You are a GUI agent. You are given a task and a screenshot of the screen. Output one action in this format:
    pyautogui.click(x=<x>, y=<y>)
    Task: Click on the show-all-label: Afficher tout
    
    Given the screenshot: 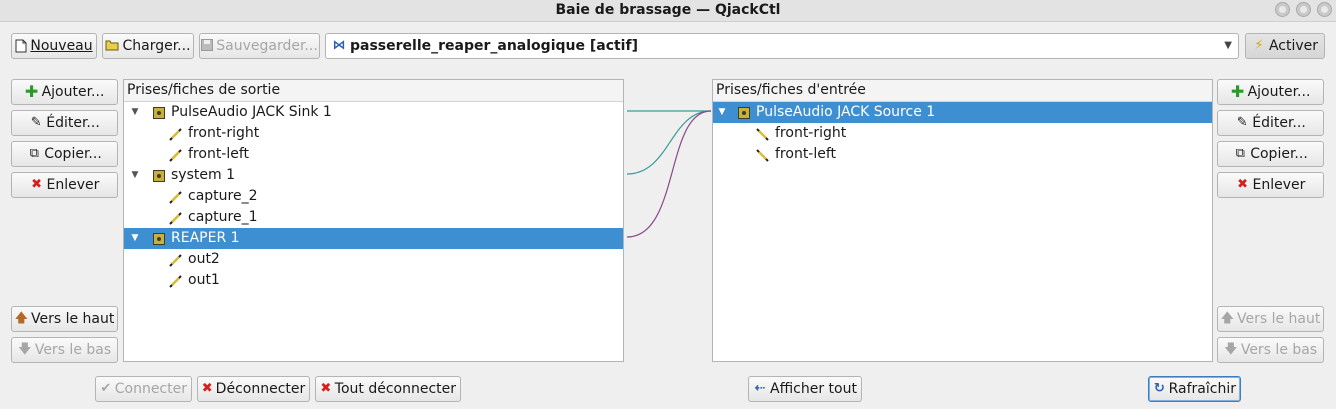 What is the action you would take?
    pyautogui.click(x=813, y=389)
    